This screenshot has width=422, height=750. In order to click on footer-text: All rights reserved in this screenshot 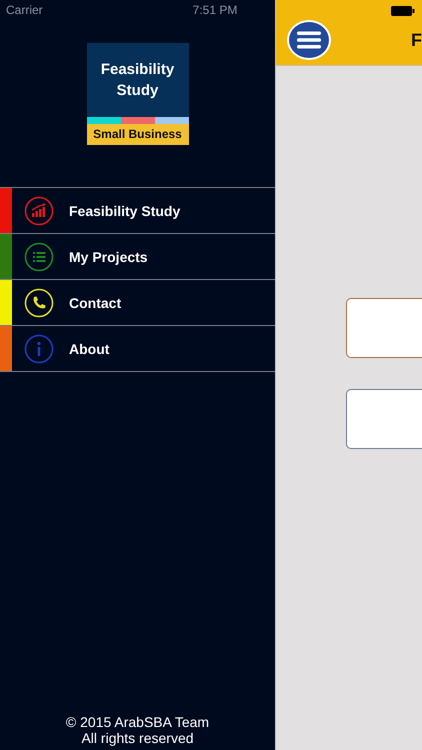, I will do `click(137, 738)`.